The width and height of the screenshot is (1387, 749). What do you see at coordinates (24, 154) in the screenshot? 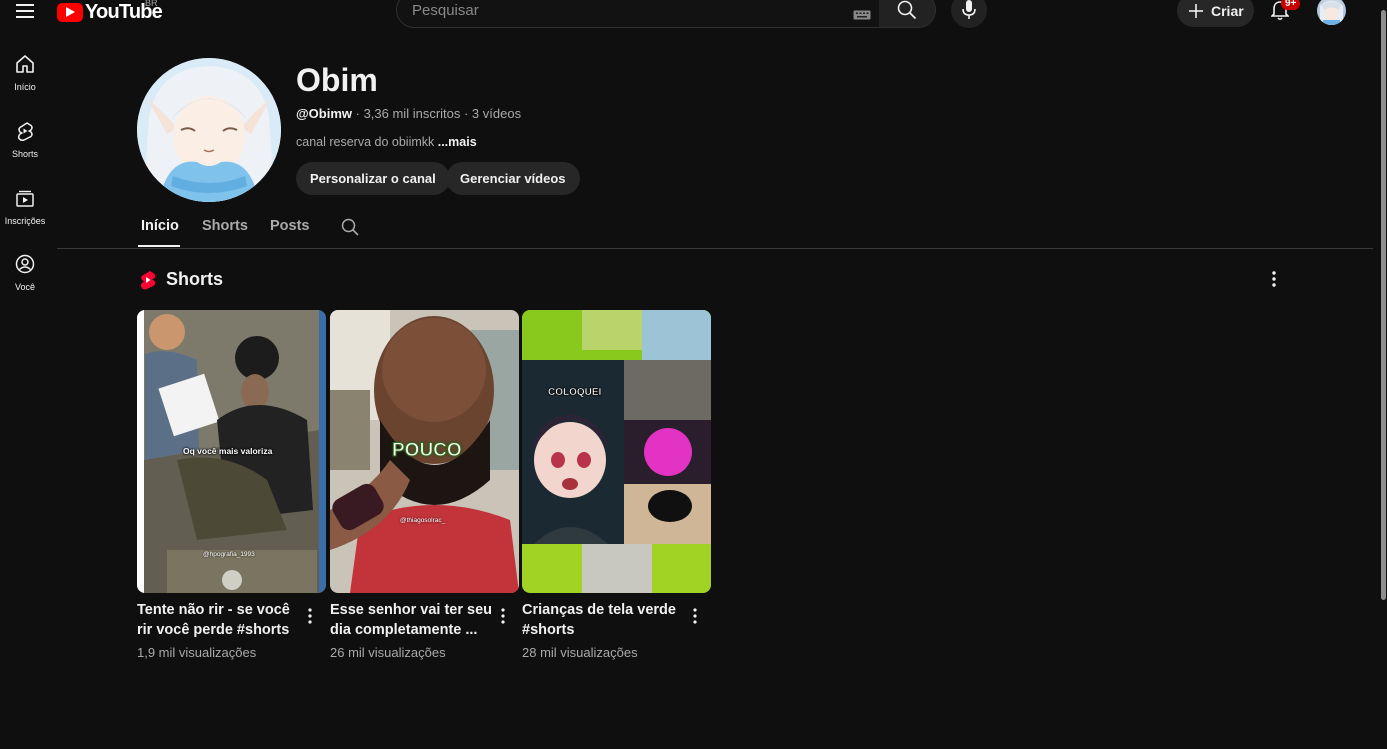
I see `sidebar-item-label: Shorts` at bounding box center [24, 154].